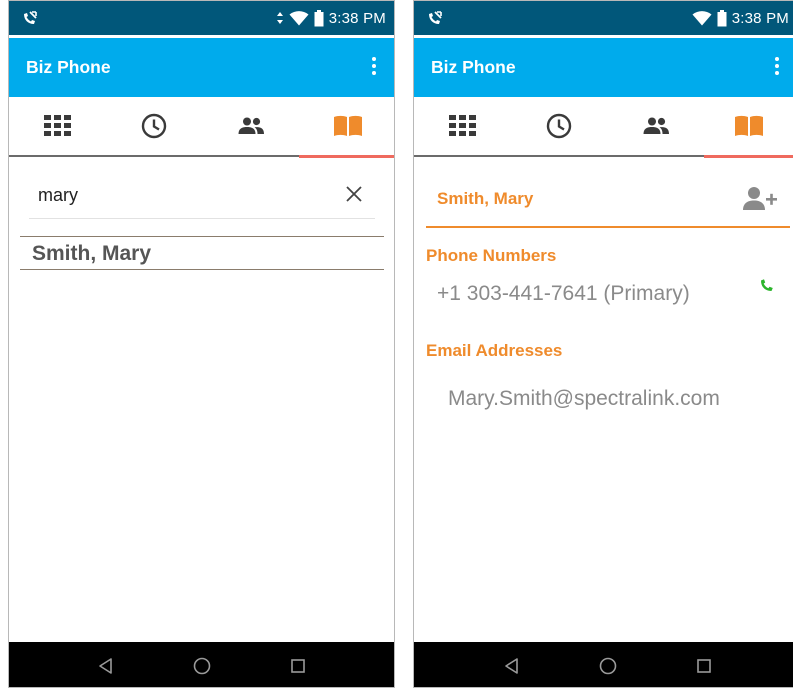 This screenshot has height=688, width=793. I want to click on contact-name: Smith, Mary, so click(485, 198).